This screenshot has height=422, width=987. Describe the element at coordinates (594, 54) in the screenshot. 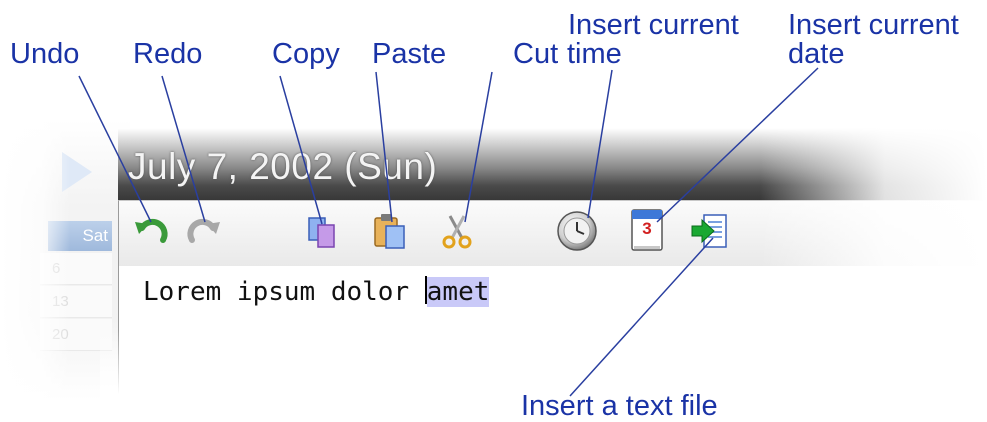

I see `callout-insert-time-line2: time` at that location.